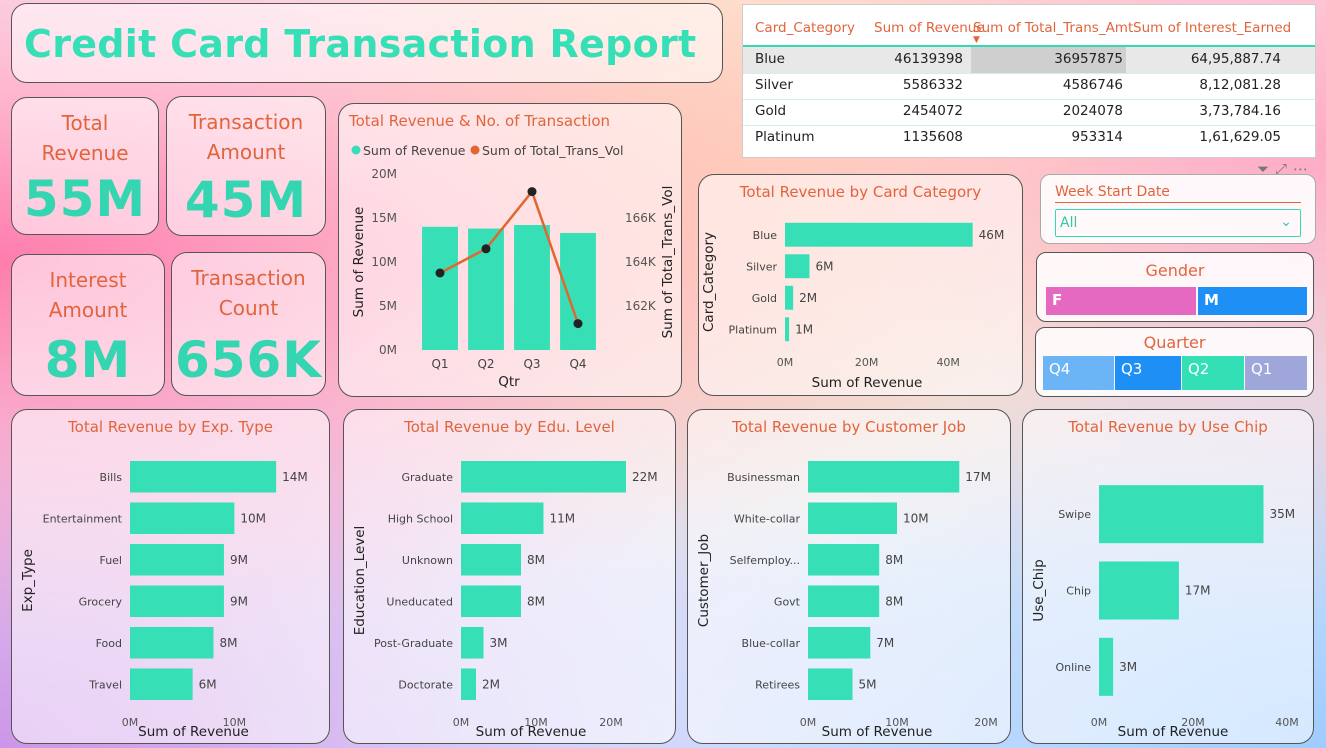 This screenshot has height=748, width=1326. Describe the element at coordinates (105, 684) in the screenshot. I see `category-label: Travel` at that location.